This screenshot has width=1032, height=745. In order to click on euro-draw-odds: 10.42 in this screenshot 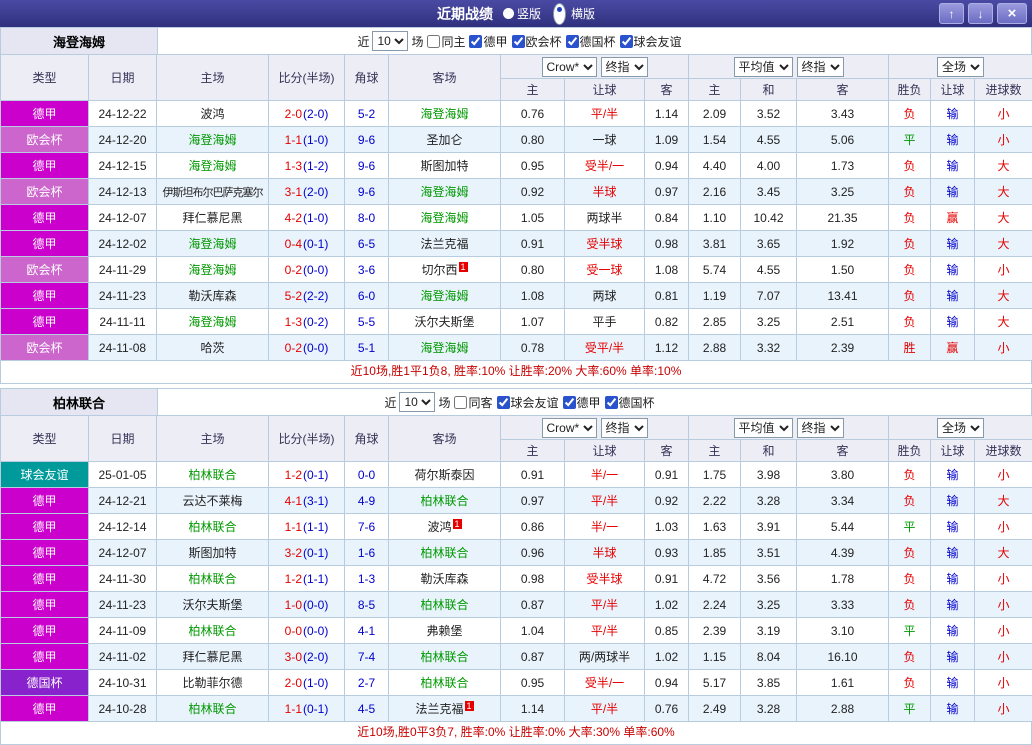, I will do `click(769, 218)`.